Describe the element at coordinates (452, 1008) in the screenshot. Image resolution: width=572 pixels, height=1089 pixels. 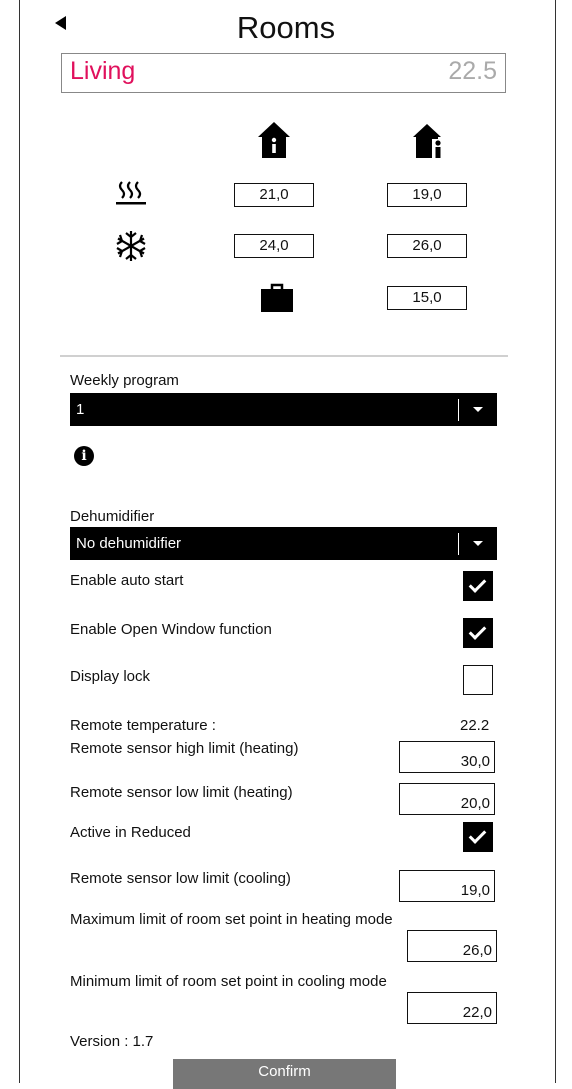
I see `min-cooling-setpoint-input: 22,0` at that location.